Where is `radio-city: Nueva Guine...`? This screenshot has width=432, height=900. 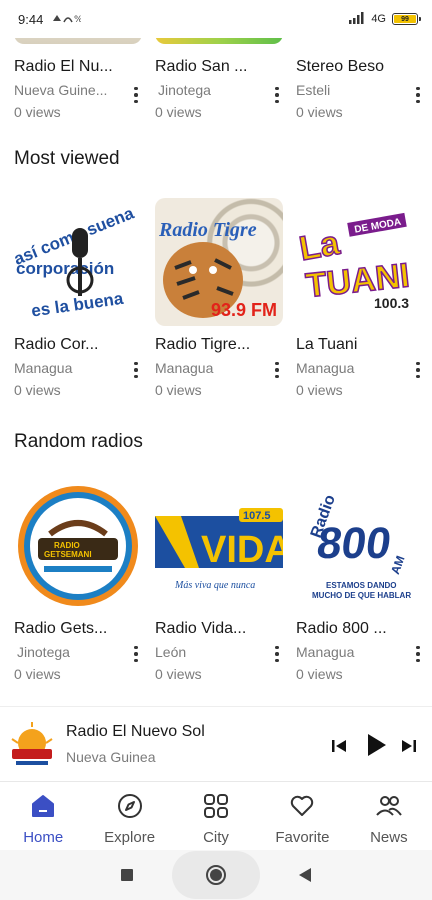 radio-city: Nueva Guine... is located at coordinates (61, 90).